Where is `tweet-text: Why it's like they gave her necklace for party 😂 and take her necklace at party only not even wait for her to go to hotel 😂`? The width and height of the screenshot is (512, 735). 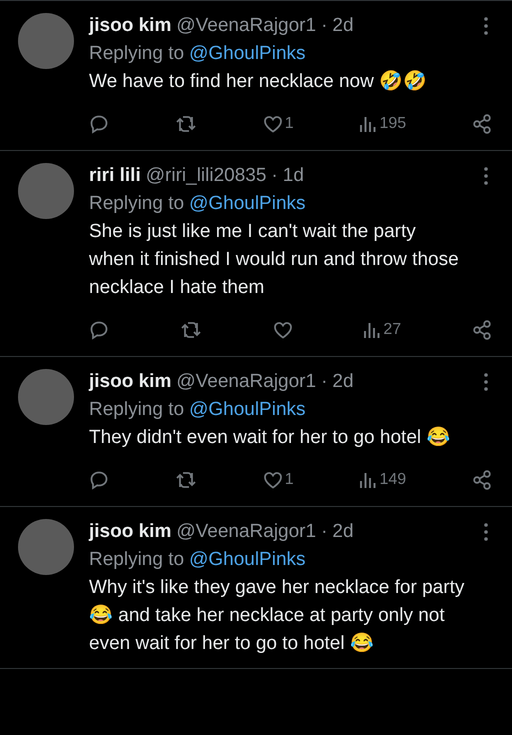 tweet-text: Why it's like they gave her necklace for party 😂 and take her necklace at party only not even wait for her to go to hotel 😂 is located at coordinates (277, 616).